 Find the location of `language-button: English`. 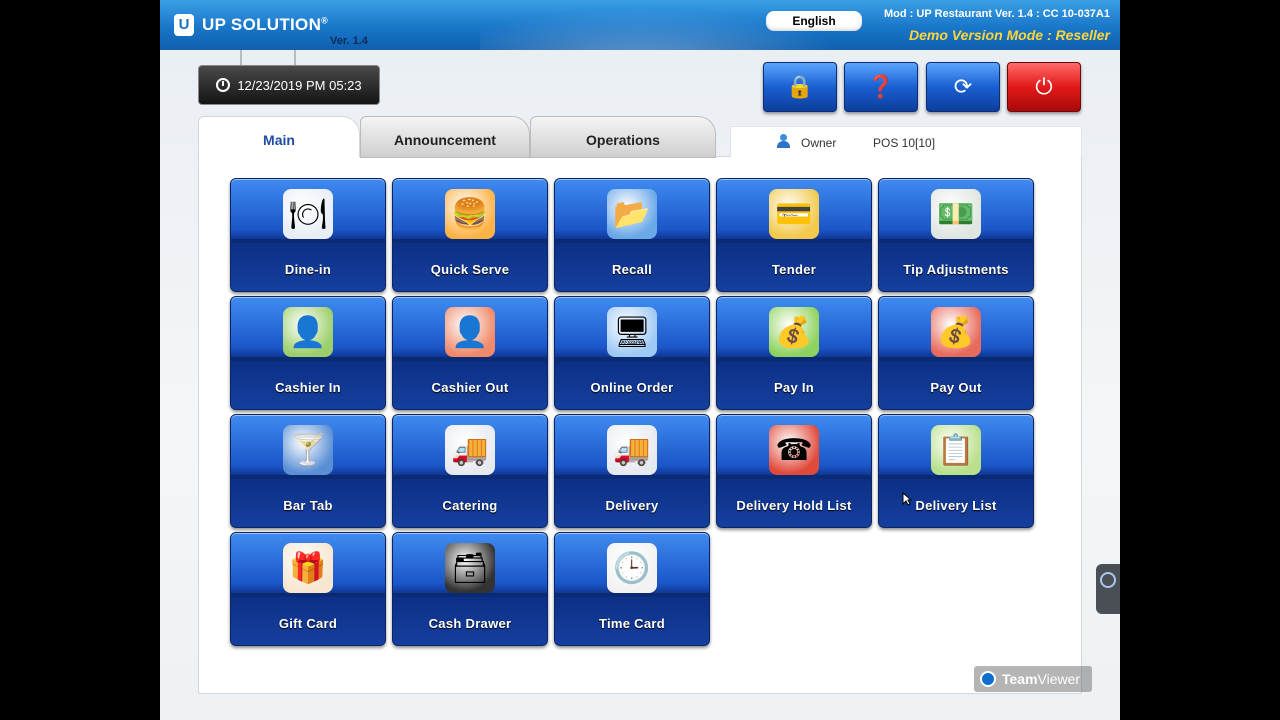

language-button: English is located at coordinates (814, 21).